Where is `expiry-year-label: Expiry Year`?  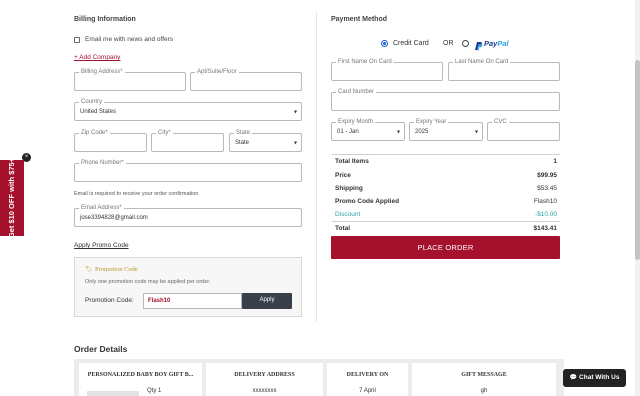 expiry-year-label: Expiry Year is located at coordinates (431, 122).